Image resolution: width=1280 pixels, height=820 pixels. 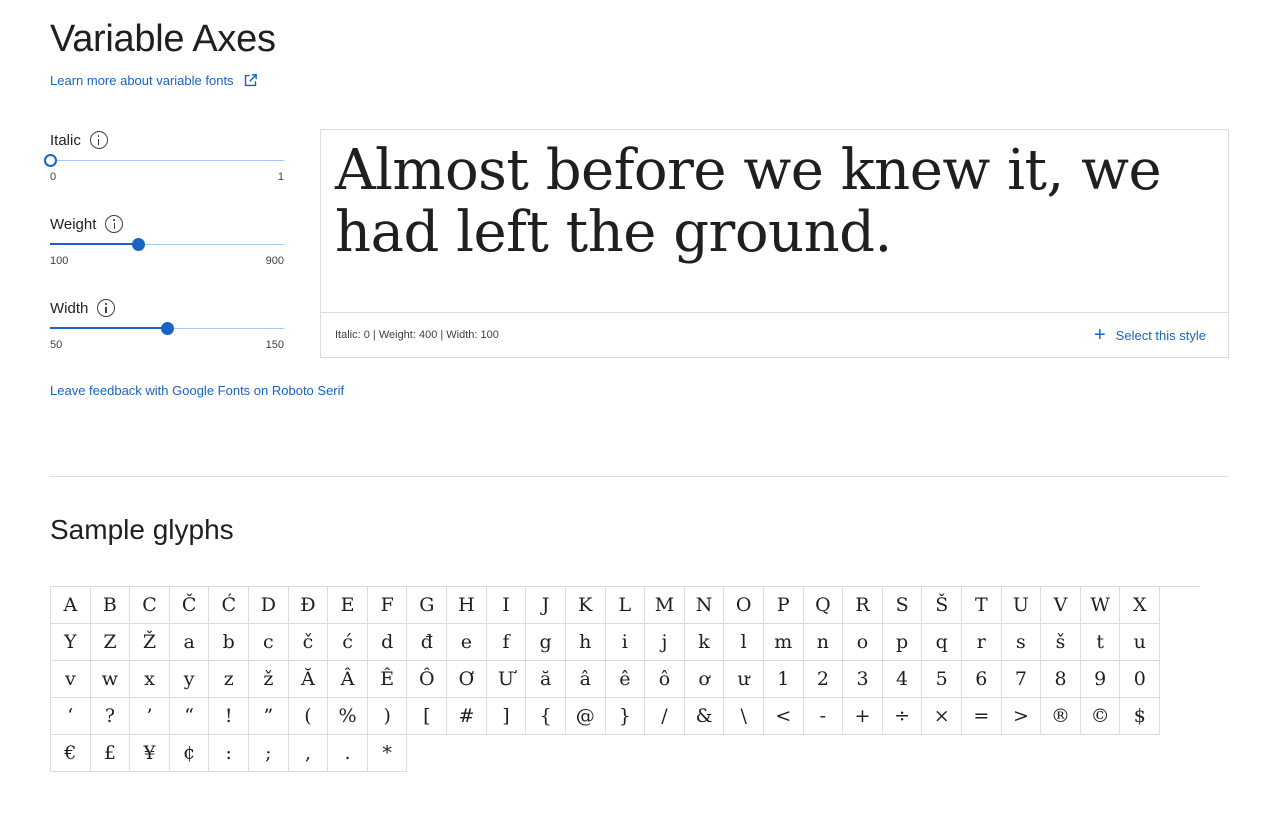 I want to click on axis-width: Width 50 150, so click(x=167, y=325).